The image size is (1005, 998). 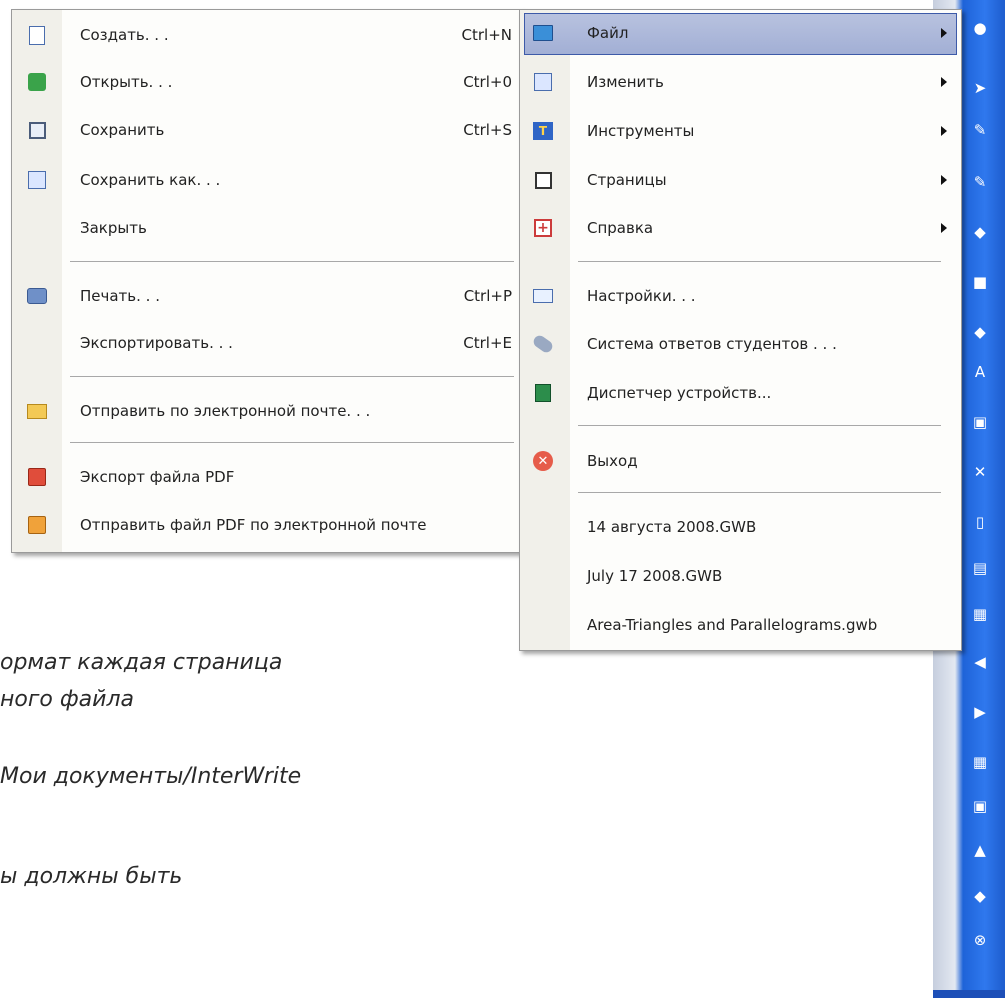 I want to click on pdf-export-icon, so click(x=37, y=477).